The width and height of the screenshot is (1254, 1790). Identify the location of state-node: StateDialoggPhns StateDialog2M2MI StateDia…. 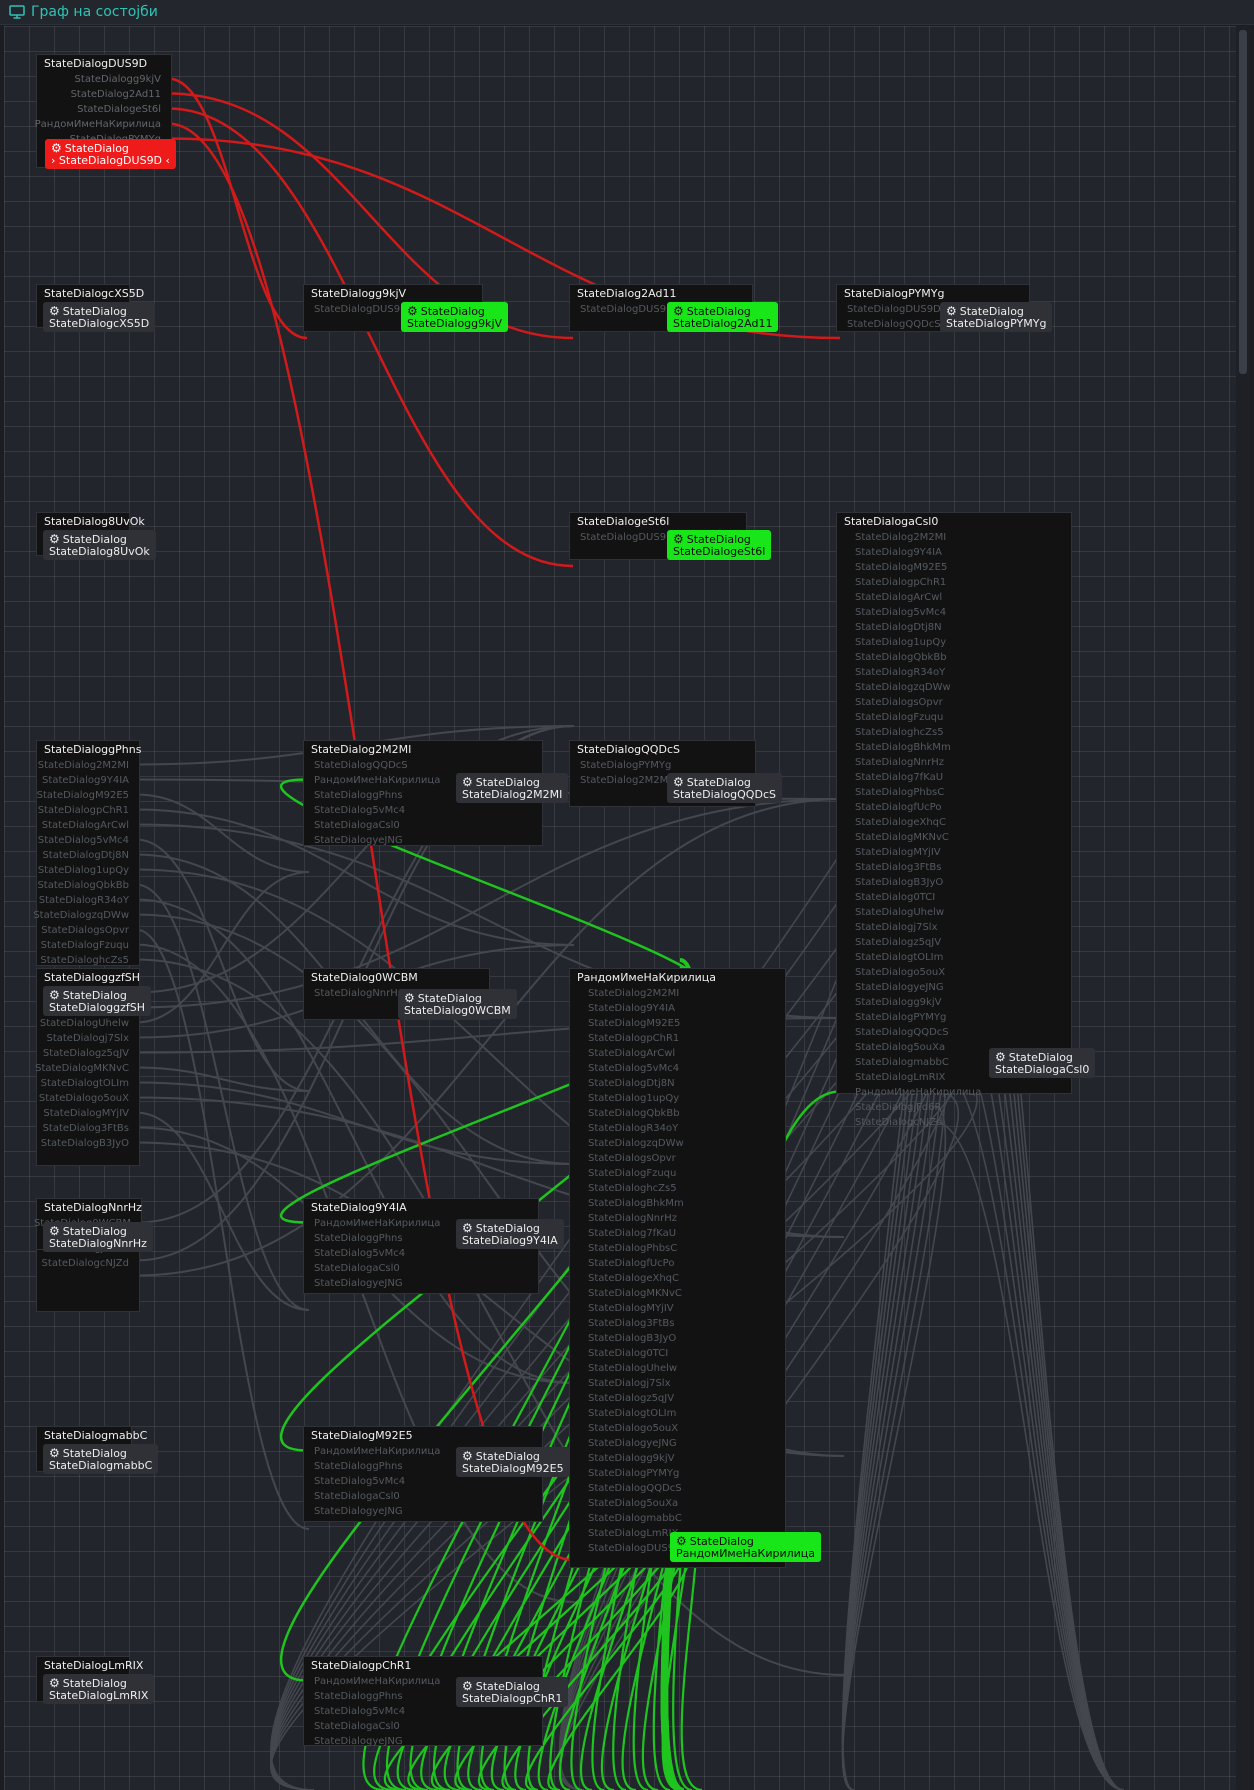
(87, 854).